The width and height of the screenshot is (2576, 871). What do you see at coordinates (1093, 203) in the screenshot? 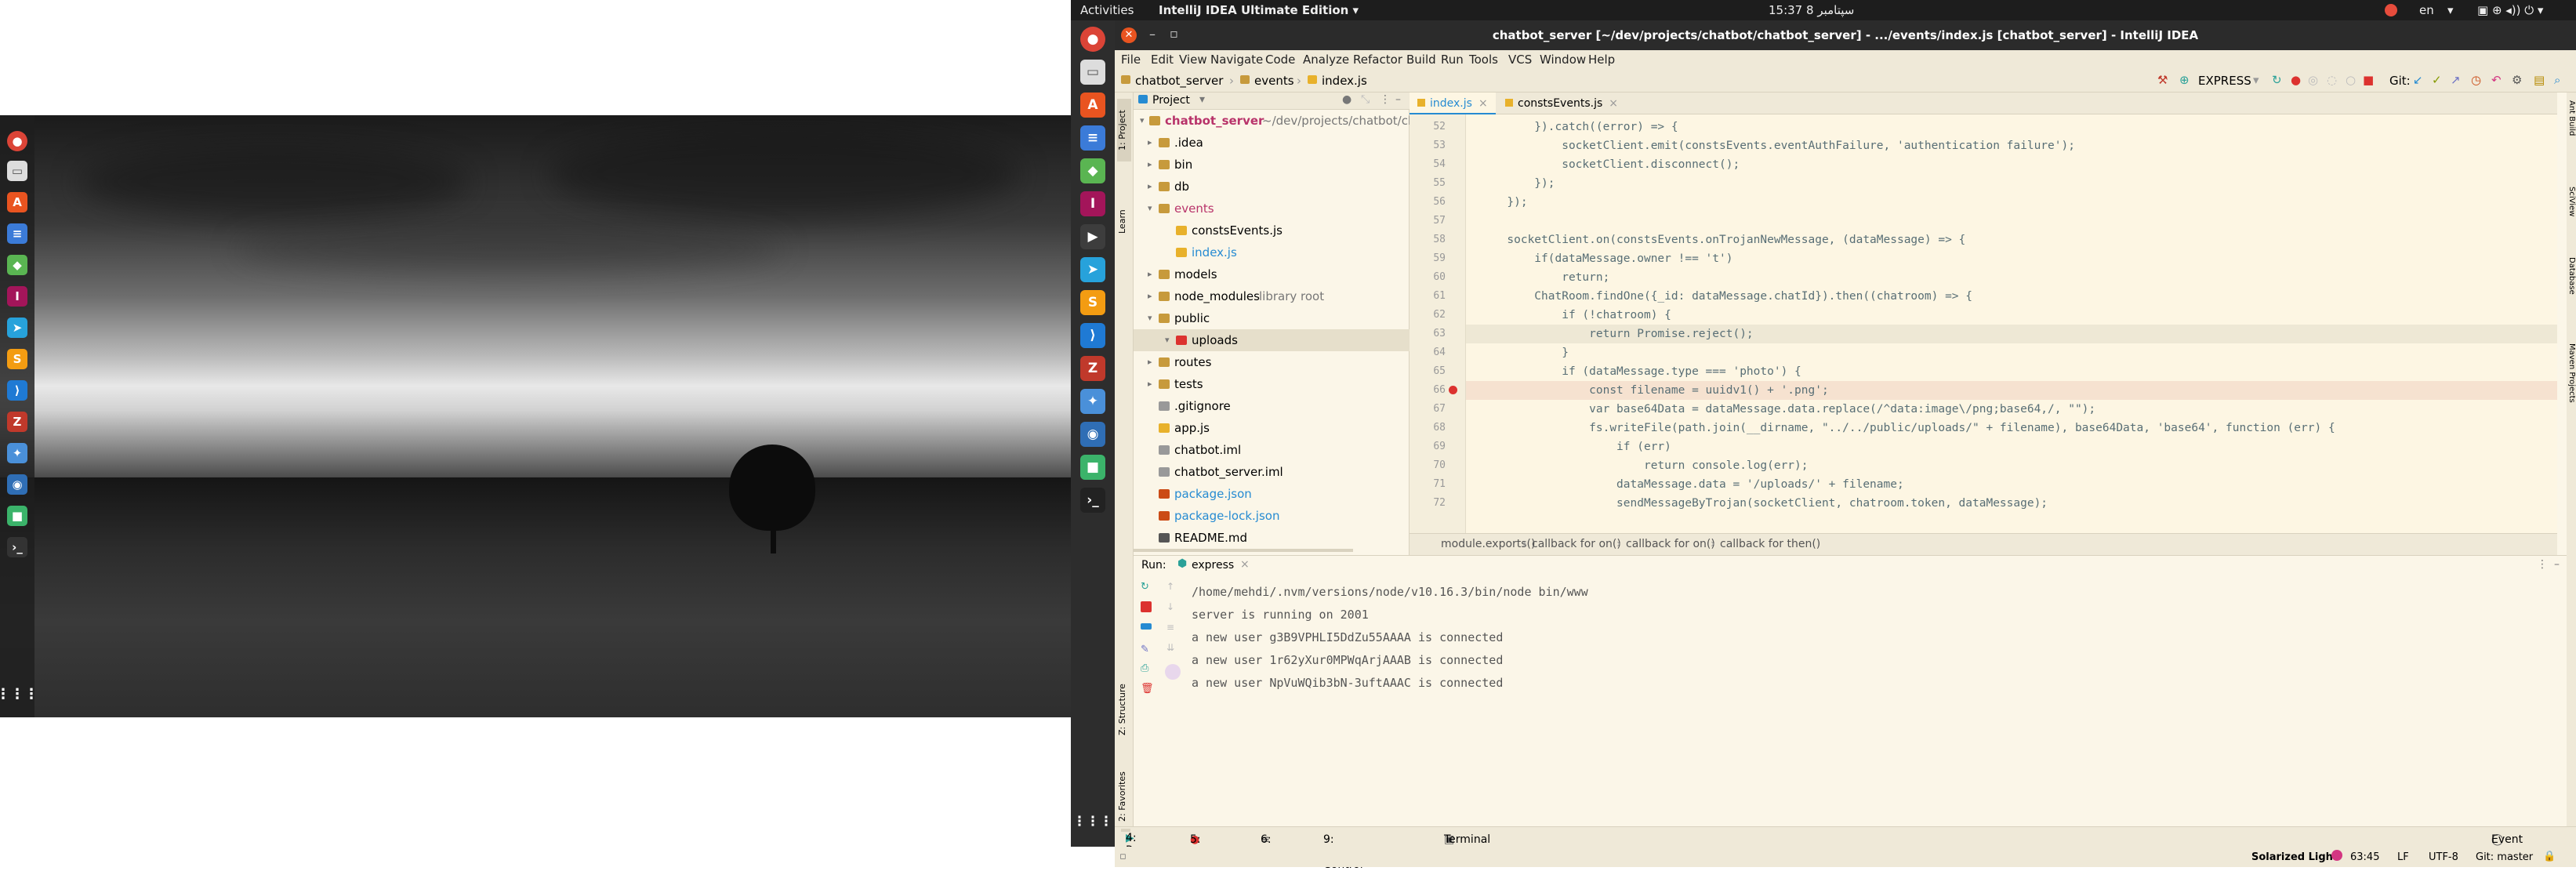
I see `intellij-icon: I` at bounding box center [1093, 203].